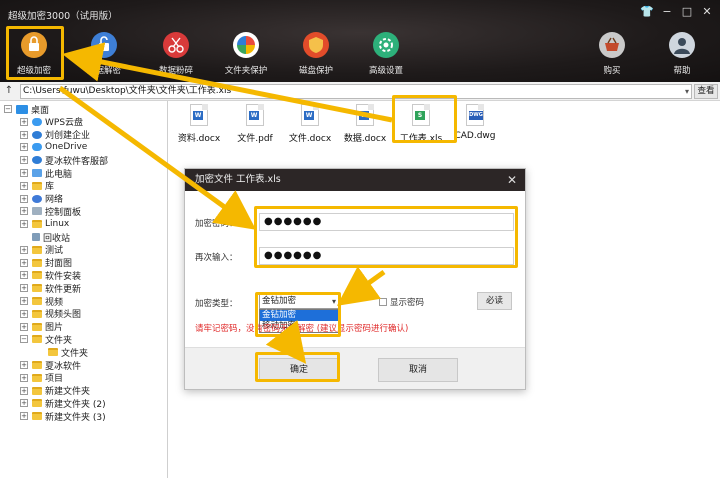 The width and height of the screenshot is (720, 478). I want to click on tree-item-label: 桌面, so click(40, 110).